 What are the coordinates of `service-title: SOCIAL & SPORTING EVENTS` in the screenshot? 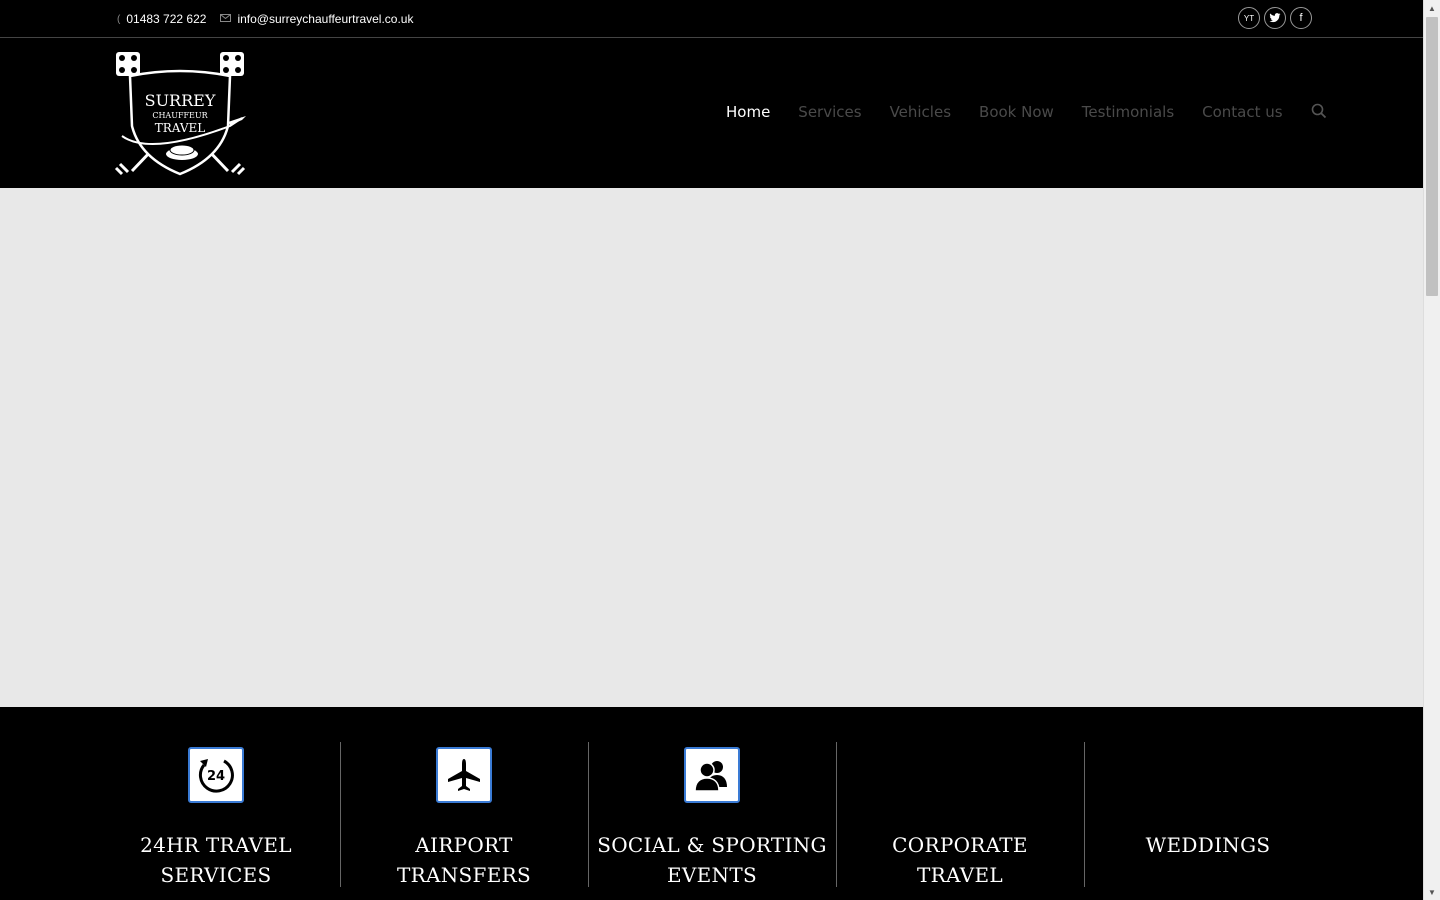 It's located at (712, 860).